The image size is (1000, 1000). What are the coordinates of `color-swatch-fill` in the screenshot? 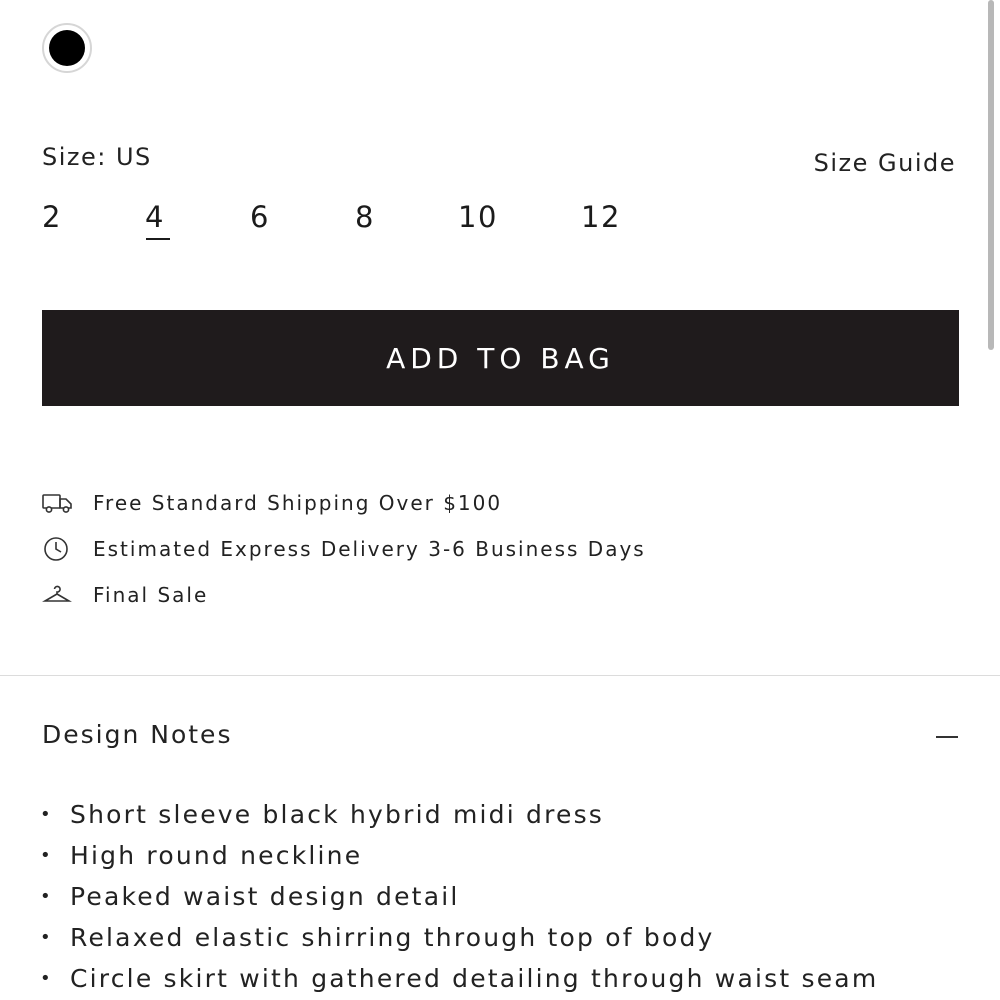 It's located at (67, 48).